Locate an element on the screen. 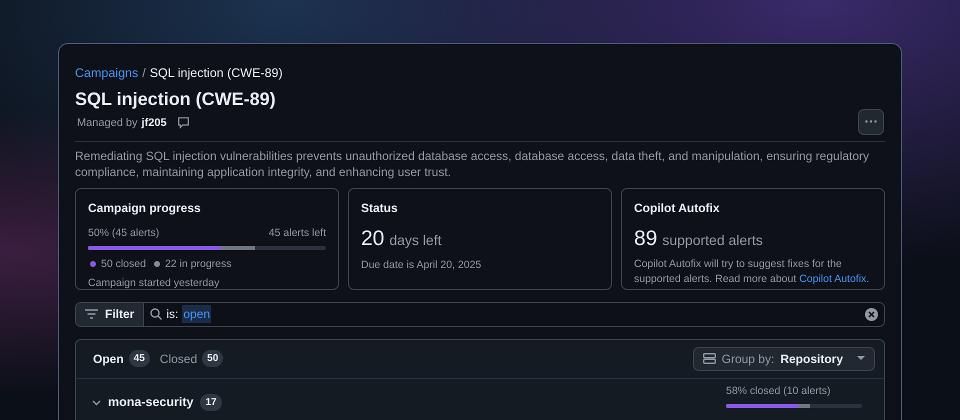  card-title: Campaign progress is located at coordinates (145, 208).